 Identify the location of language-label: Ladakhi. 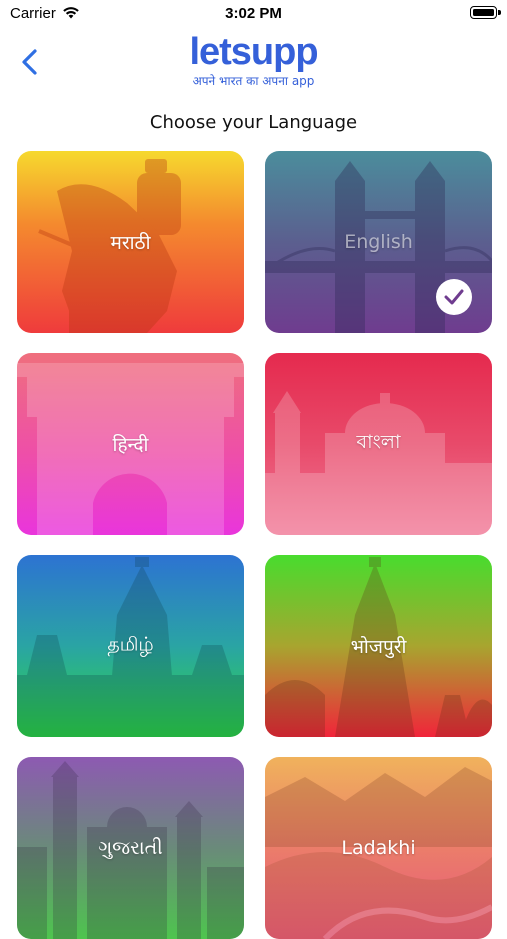
(378, 848).